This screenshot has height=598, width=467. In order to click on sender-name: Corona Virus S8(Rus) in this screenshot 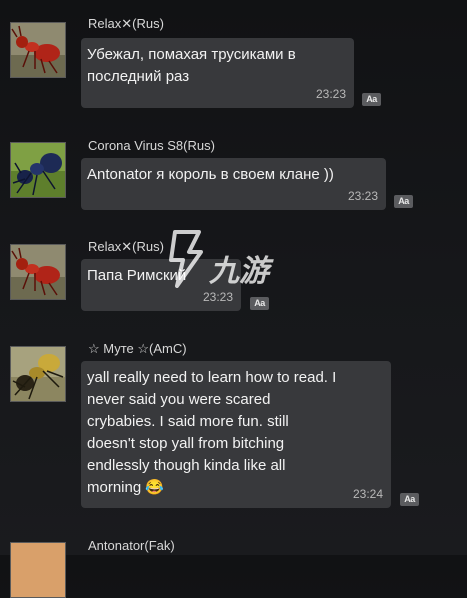, I will do `click(151, 145)`.